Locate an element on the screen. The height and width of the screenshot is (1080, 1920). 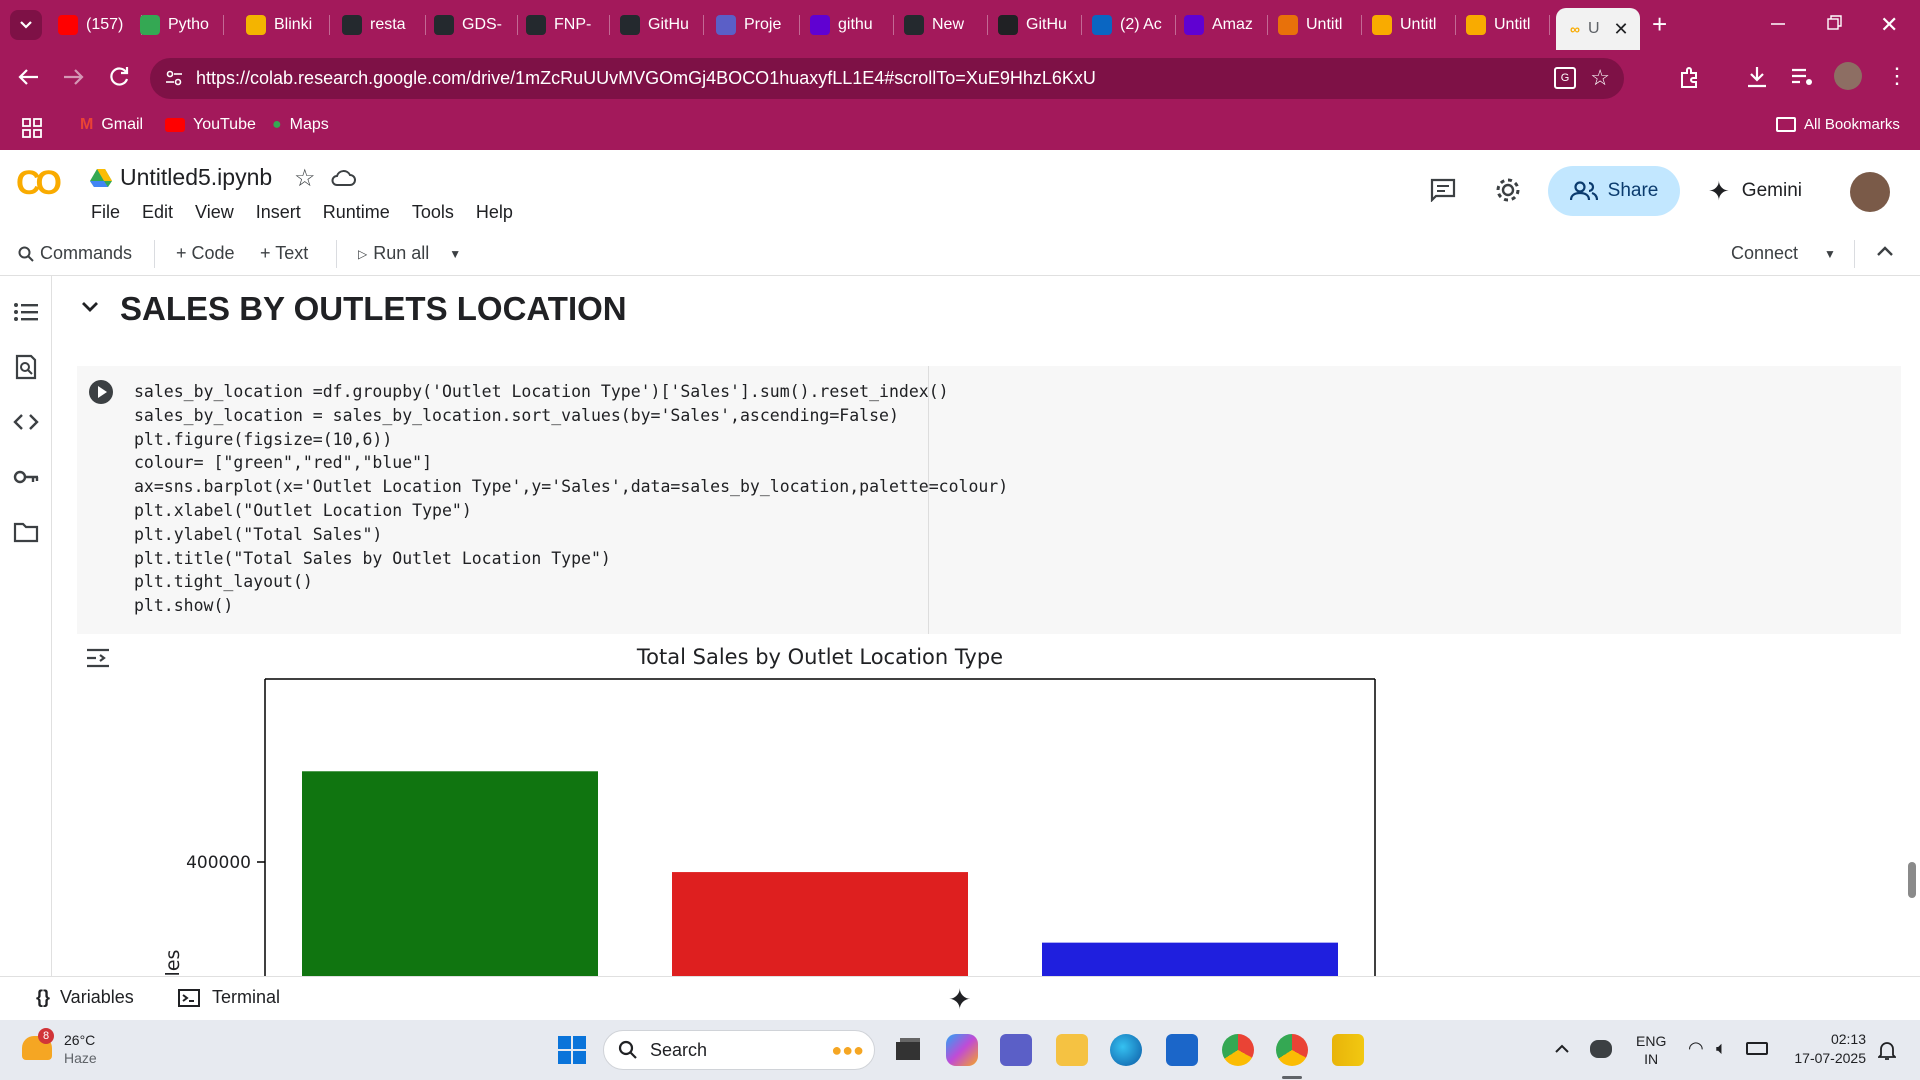
scrollbar-thumb is located at coordinates (1912, 880).